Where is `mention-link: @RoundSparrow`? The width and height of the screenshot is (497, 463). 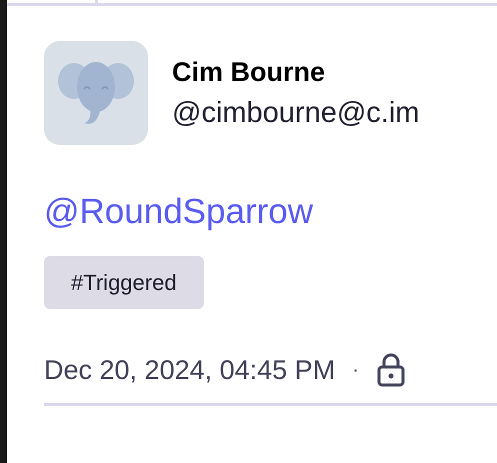
mention-link: @RoundSparrow is located at coordinates (178, 211).